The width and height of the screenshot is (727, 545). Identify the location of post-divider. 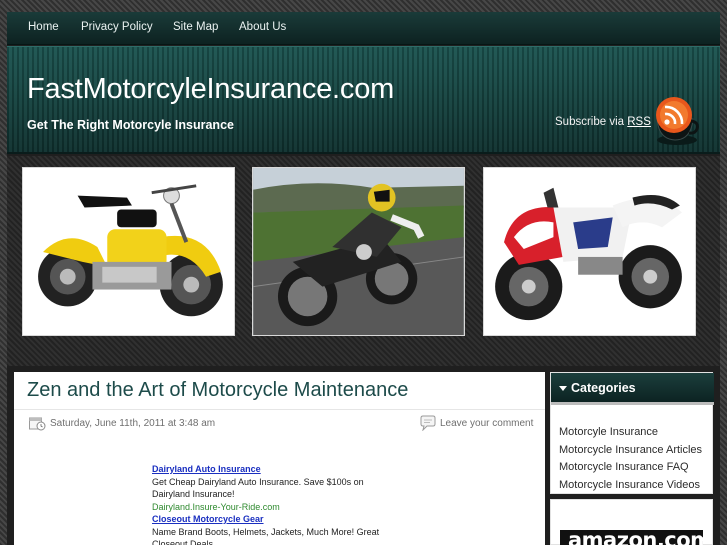
(279, 409).